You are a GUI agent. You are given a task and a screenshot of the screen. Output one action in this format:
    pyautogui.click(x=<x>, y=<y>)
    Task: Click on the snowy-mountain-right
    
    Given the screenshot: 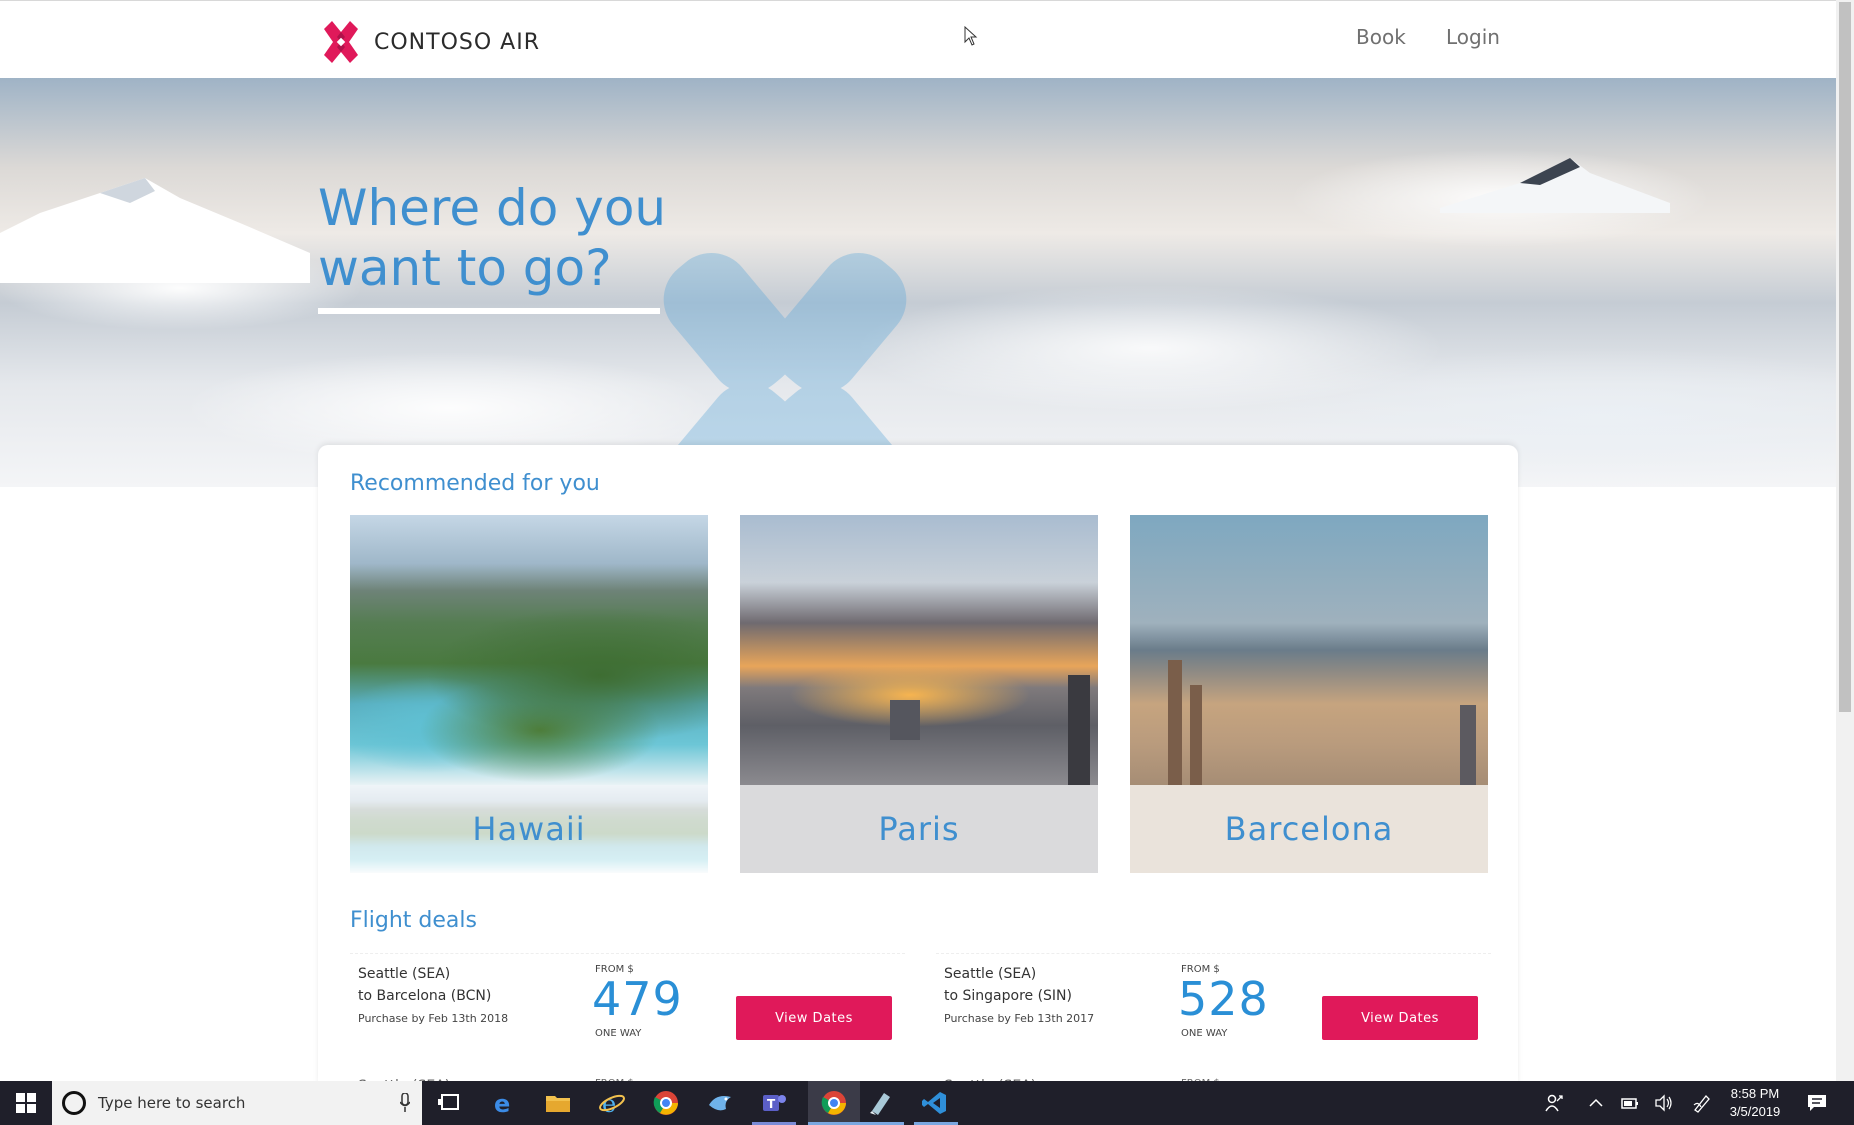 What is the action you would take?
    pyautogui.click(x=1555, y=185)
    